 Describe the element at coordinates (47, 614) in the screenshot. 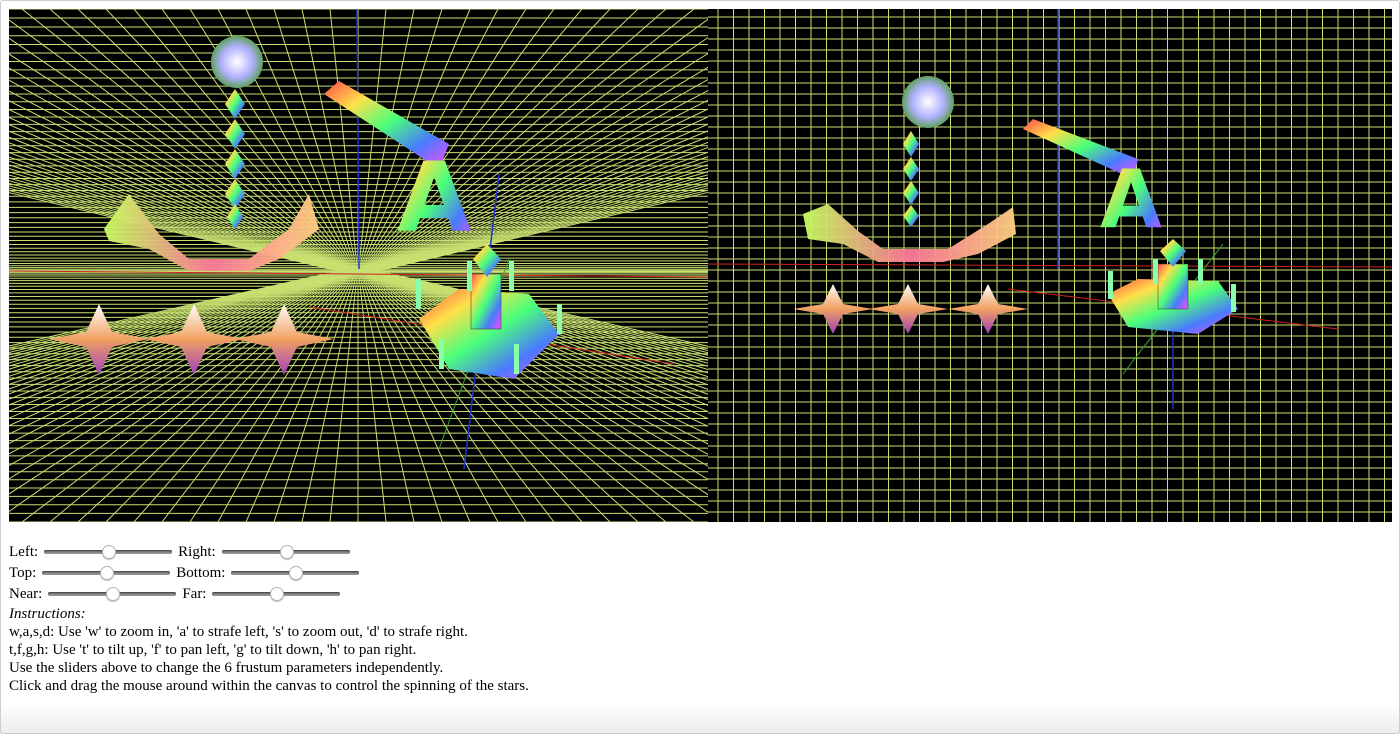

I see `instructions-title: Instructions:` at that location.